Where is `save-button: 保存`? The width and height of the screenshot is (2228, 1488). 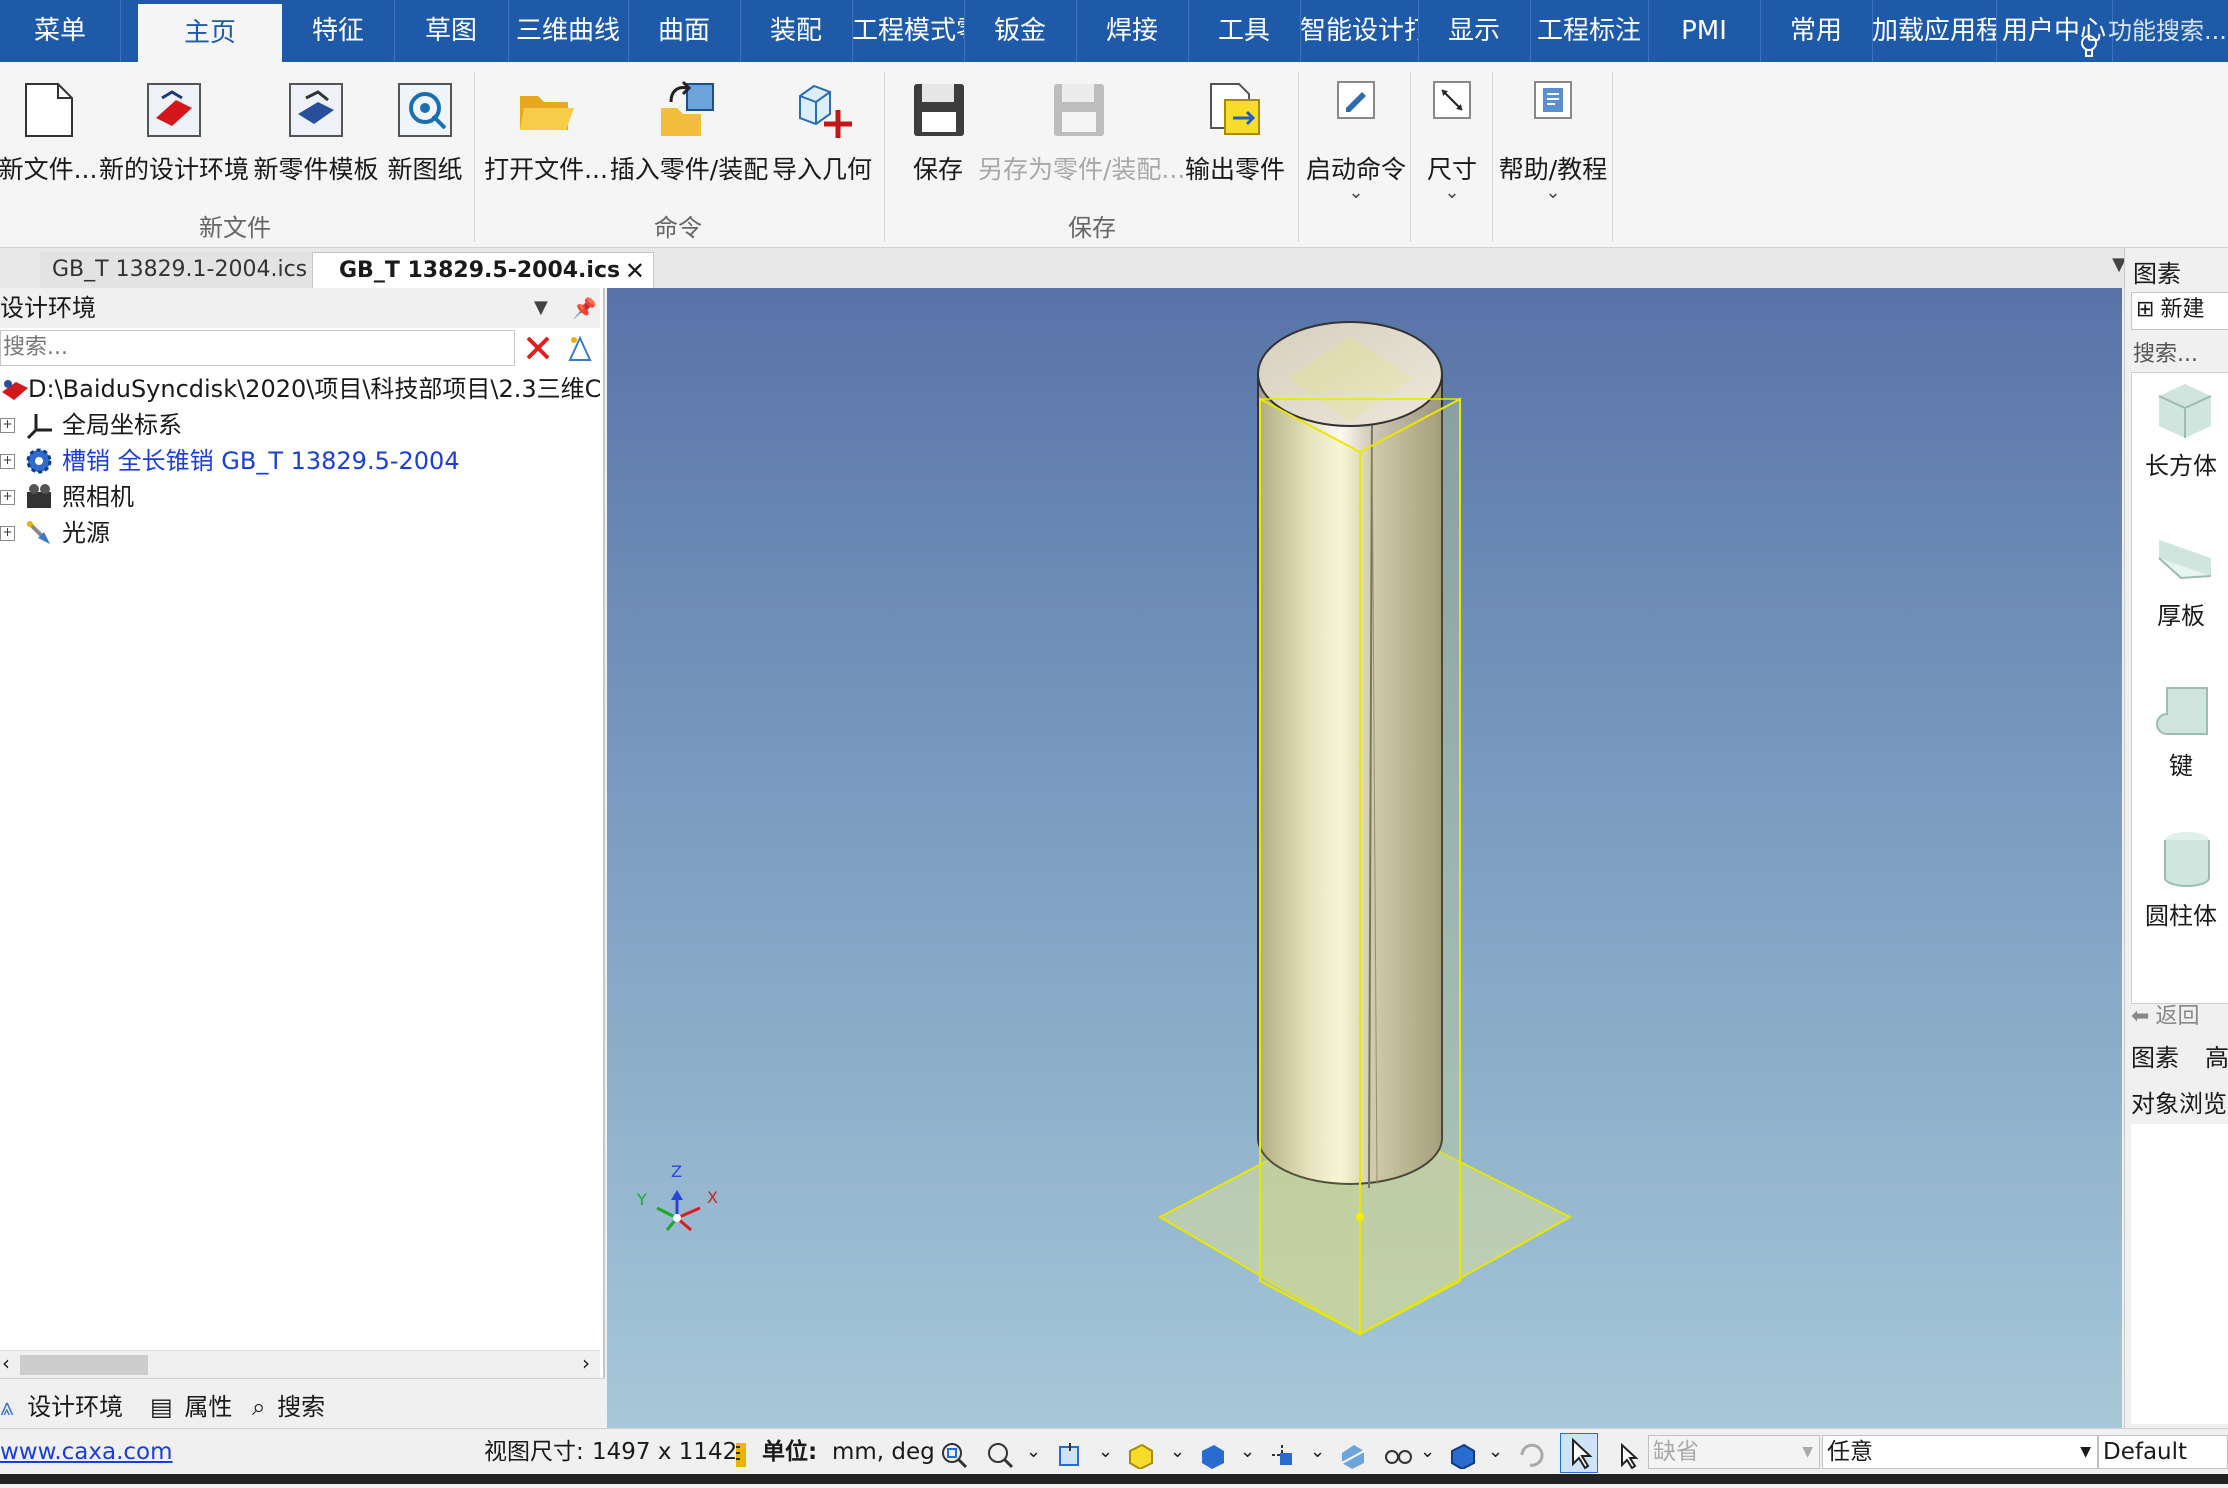
save-button: 保存 is located at coordinates (938, 140).